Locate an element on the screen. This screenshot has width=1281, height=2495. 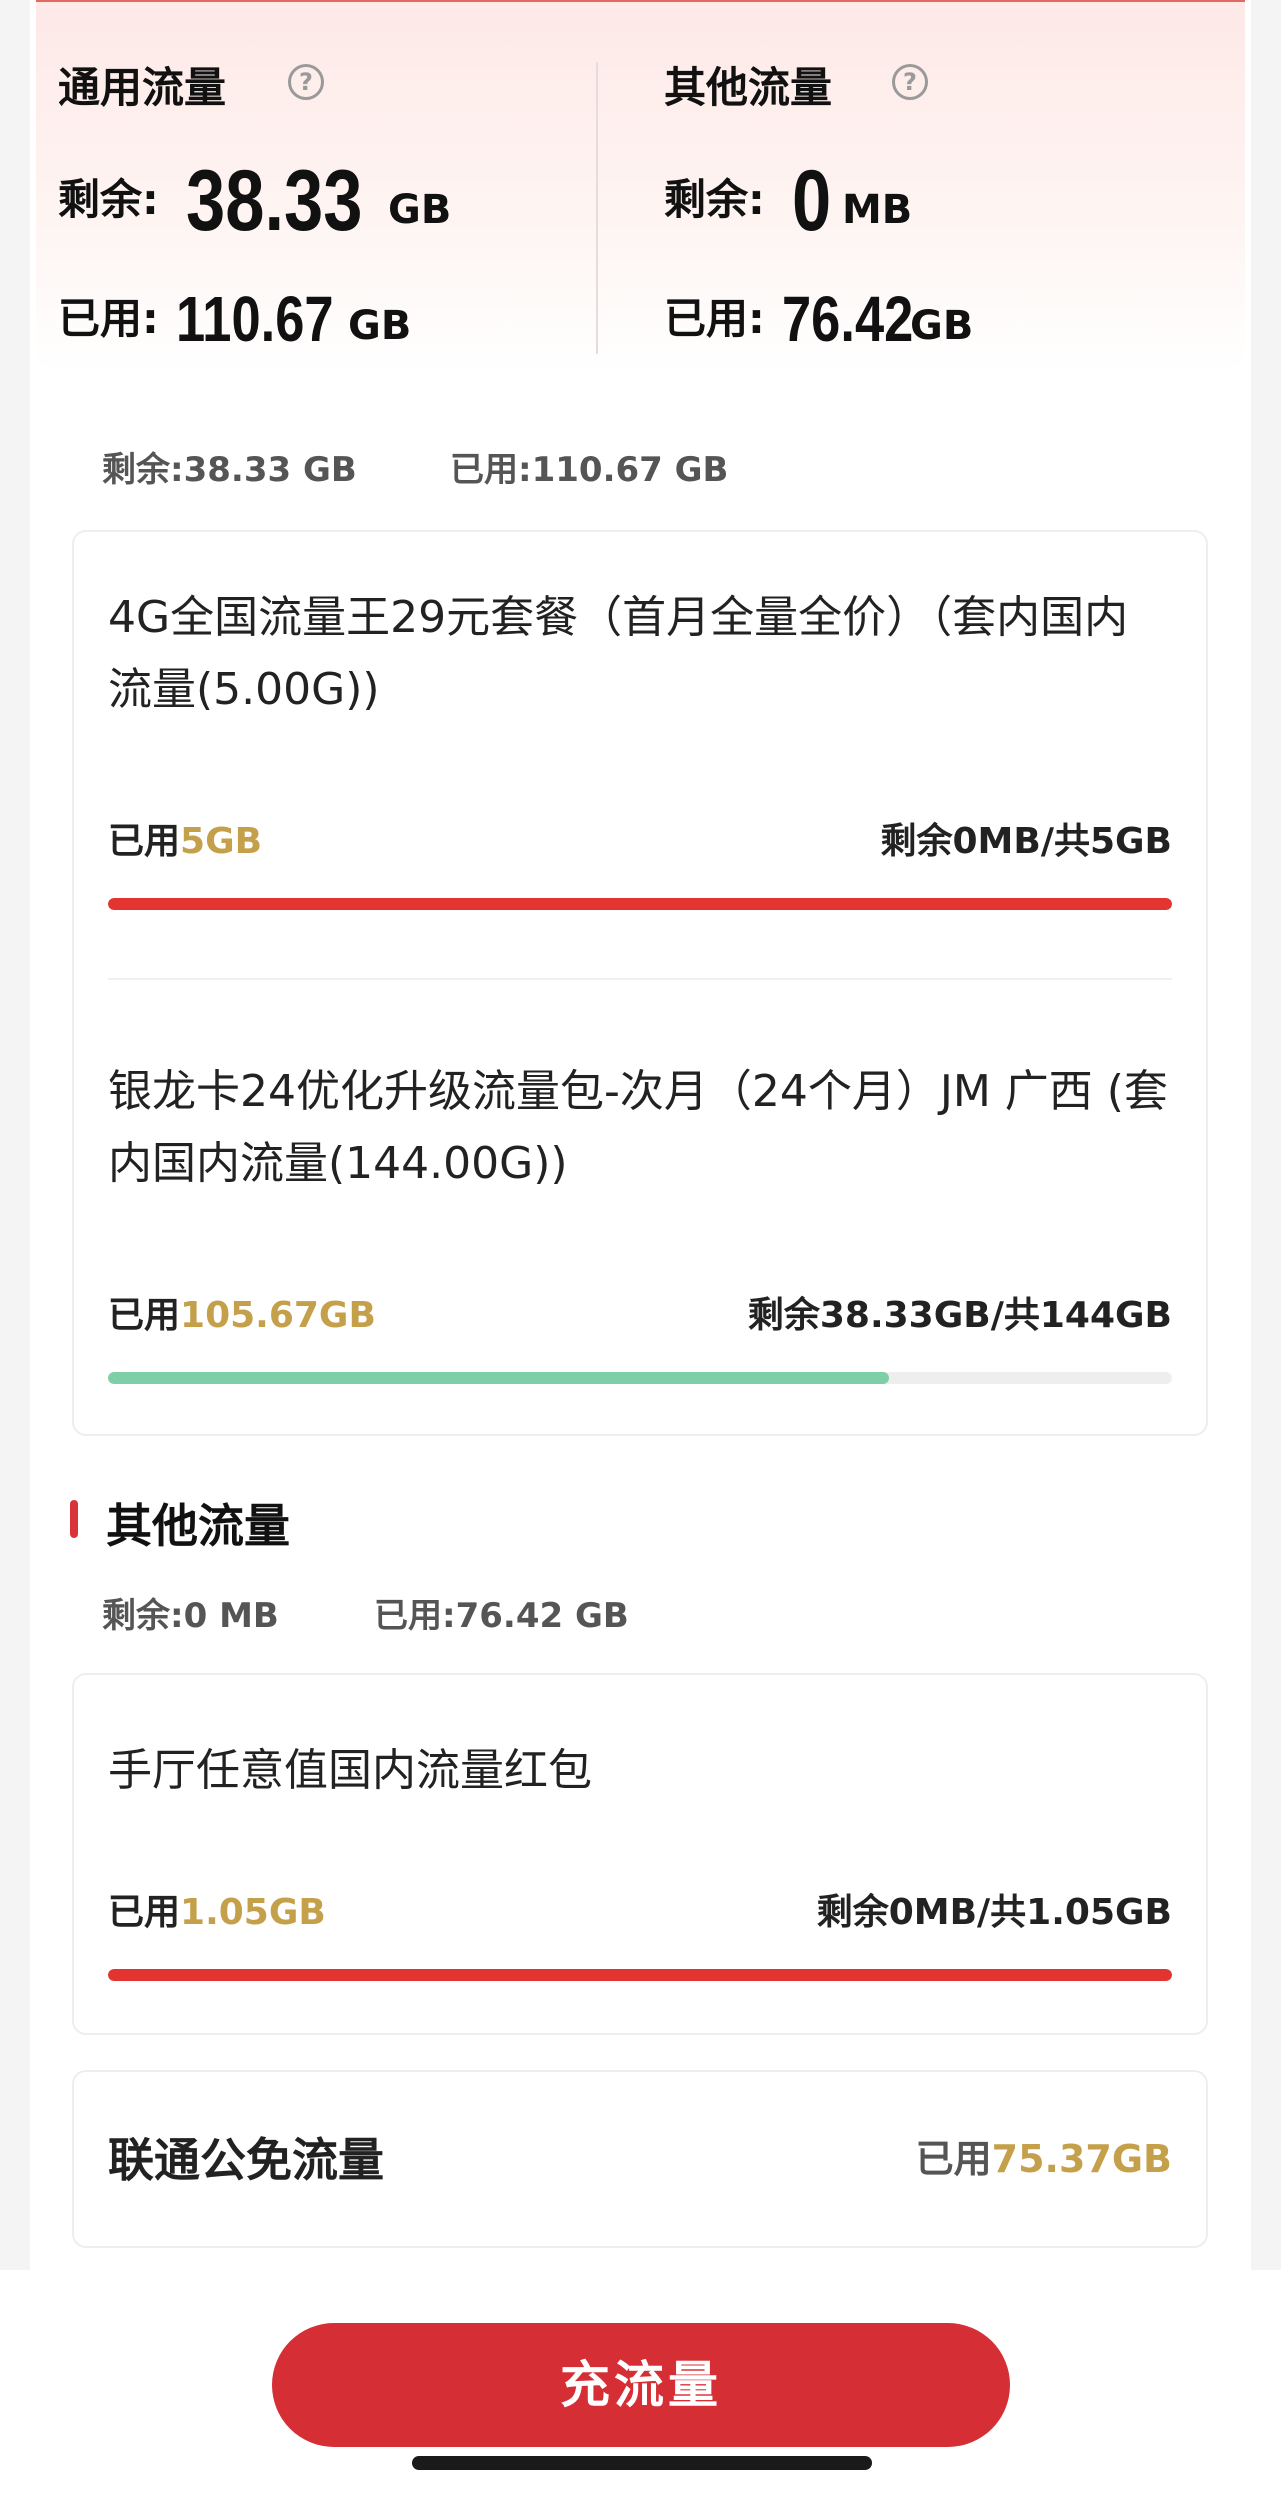
package-used: 已用1.05GB is located at coordinates (217, 1909).